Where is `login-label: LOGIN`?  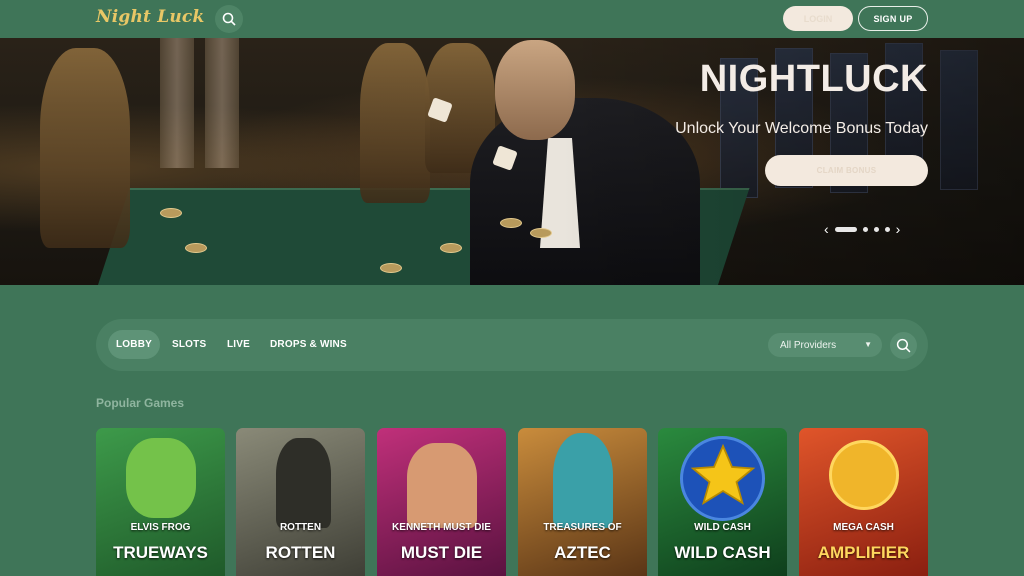 login-label: LOGIN is located at coordinates (818, 18).